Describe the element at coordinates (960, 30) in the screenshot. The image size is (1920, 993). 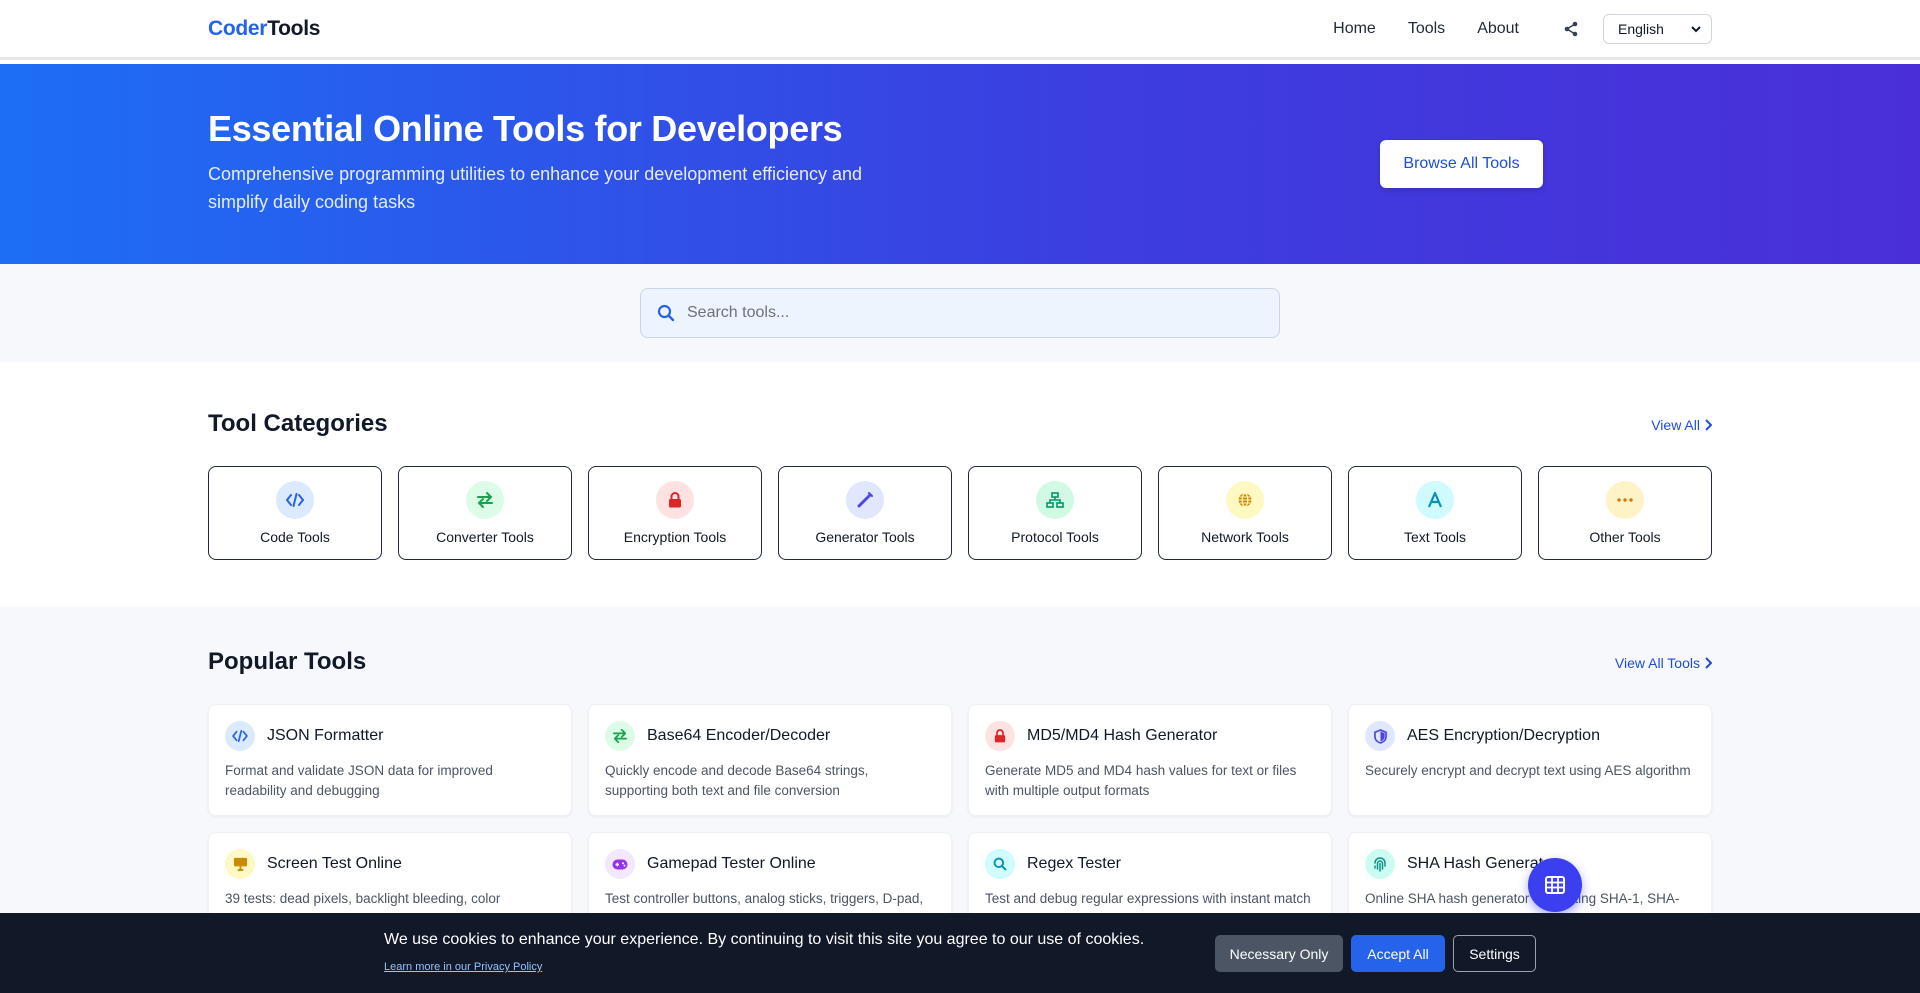
I see `site-header: CoderTools Home Tools About English` at that location.